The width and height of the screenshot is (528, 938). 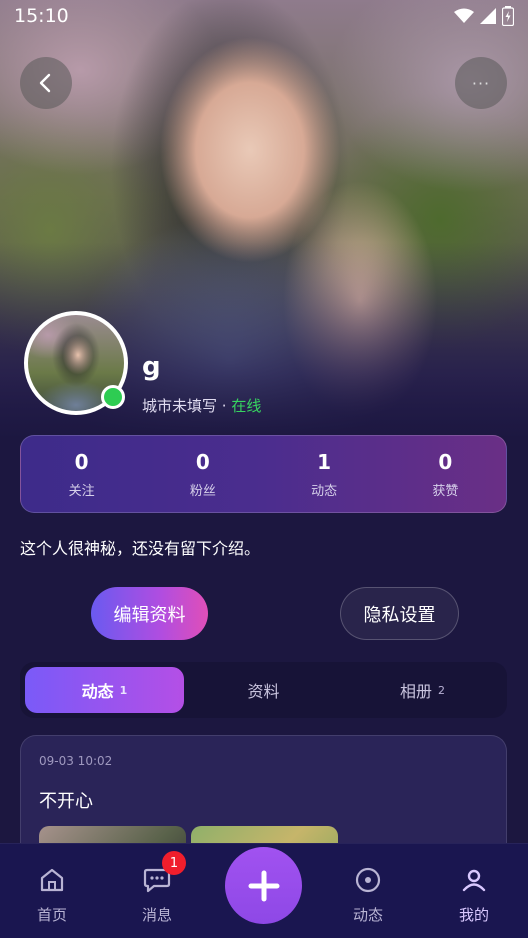 I want to click on nav-mine: 我的, so click(x=474, y=891).